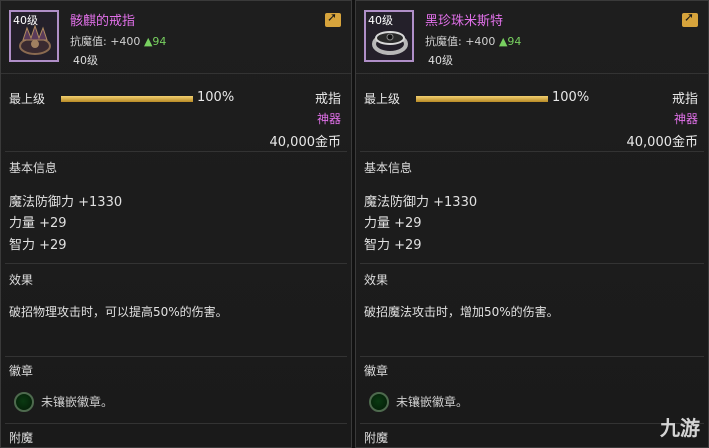  What do you see at coordinates (103, 21) in the screenshot?
I see `item-name: 骸麒的戒指` at bounding box center [103, 21].